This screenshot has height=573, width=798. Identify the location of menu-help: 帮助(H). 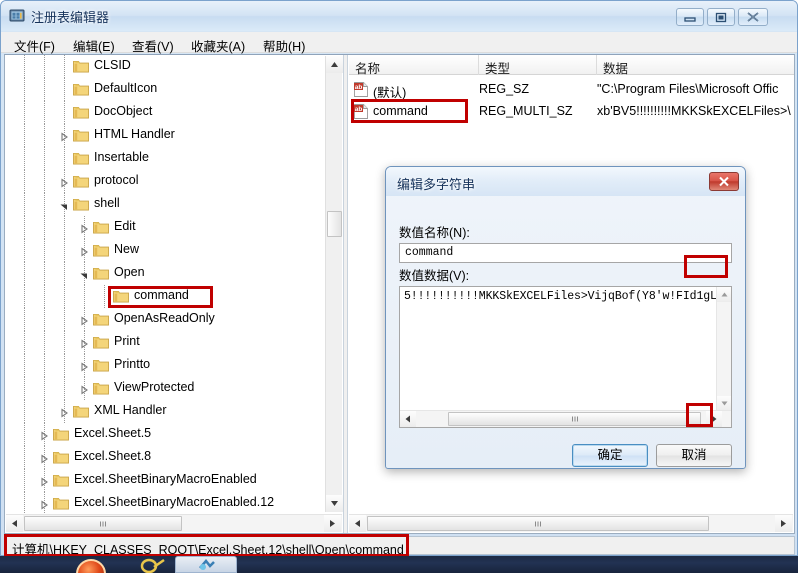
(284, 45).